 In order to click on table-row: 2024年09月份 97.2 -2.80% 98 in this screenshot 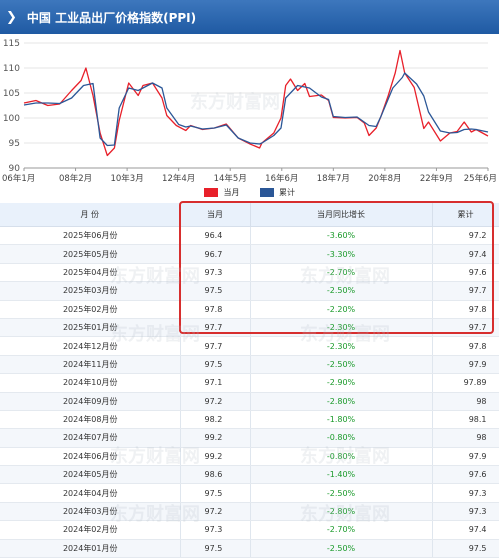, I will do `click(249, 401)`.